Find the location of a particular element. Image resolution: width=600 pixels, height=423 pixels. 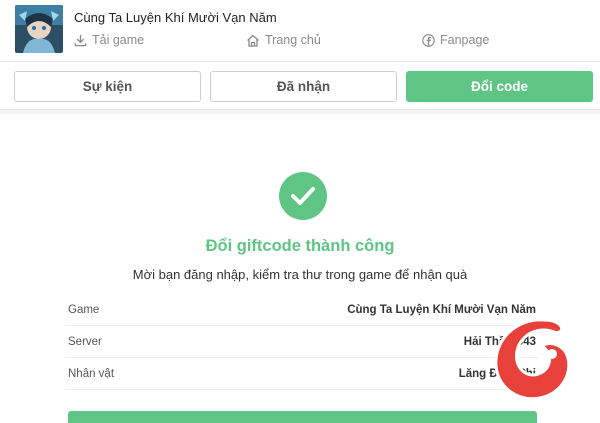

divider is located at coordinates (300, 112).